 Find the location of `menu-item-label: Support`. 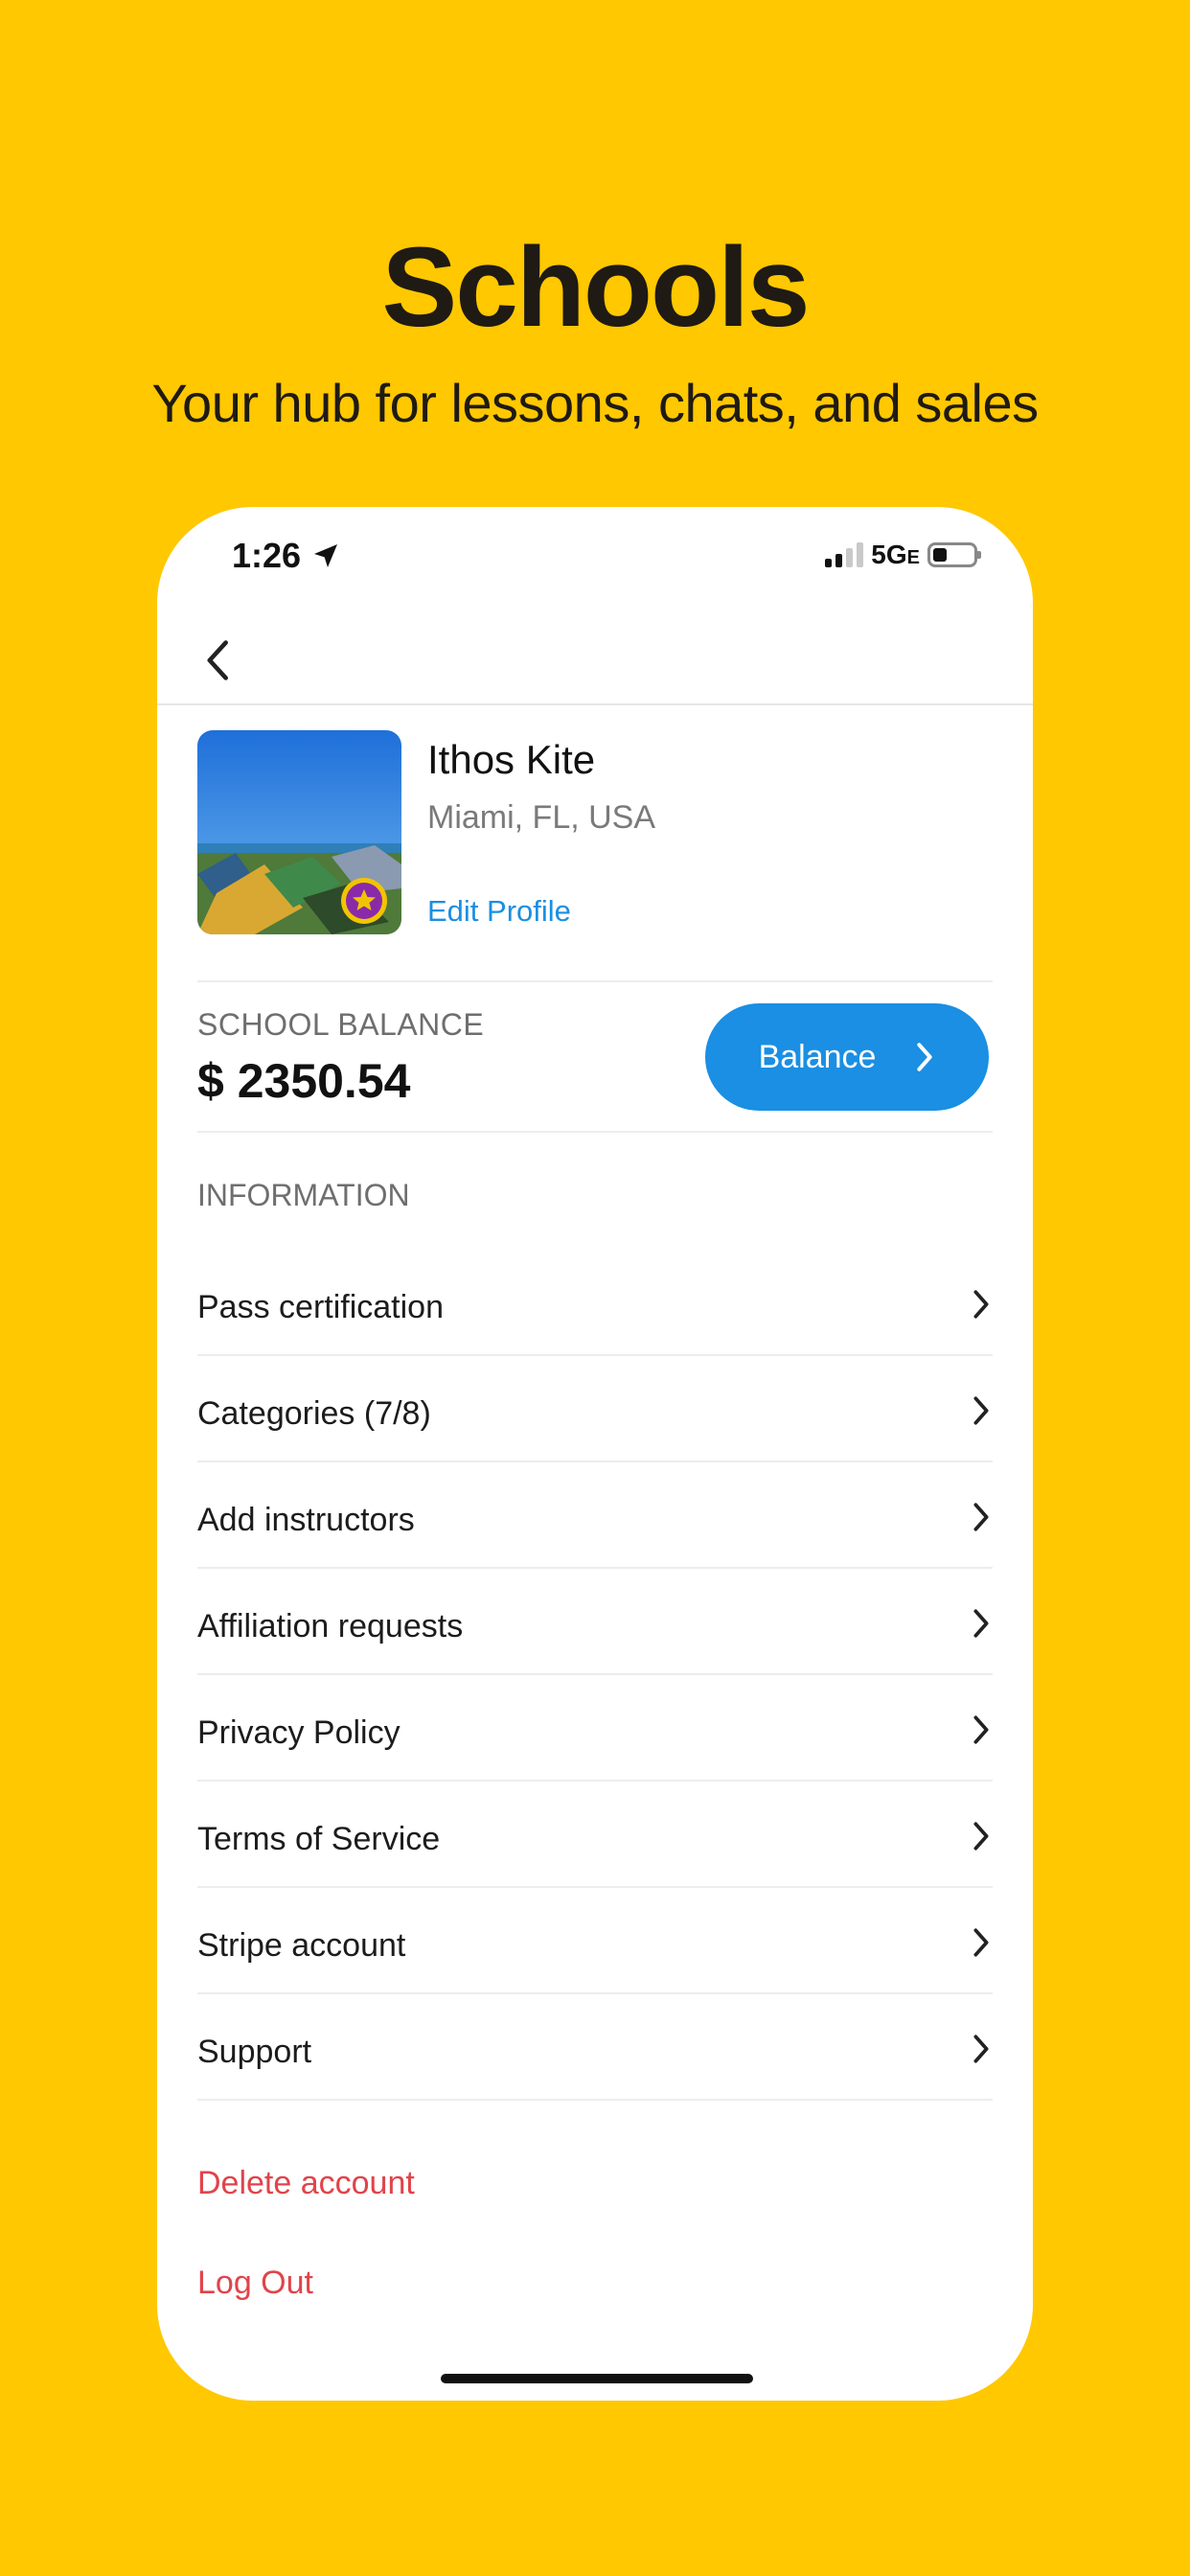

menu-item-label: Support is located at coordinates (255, 2052).